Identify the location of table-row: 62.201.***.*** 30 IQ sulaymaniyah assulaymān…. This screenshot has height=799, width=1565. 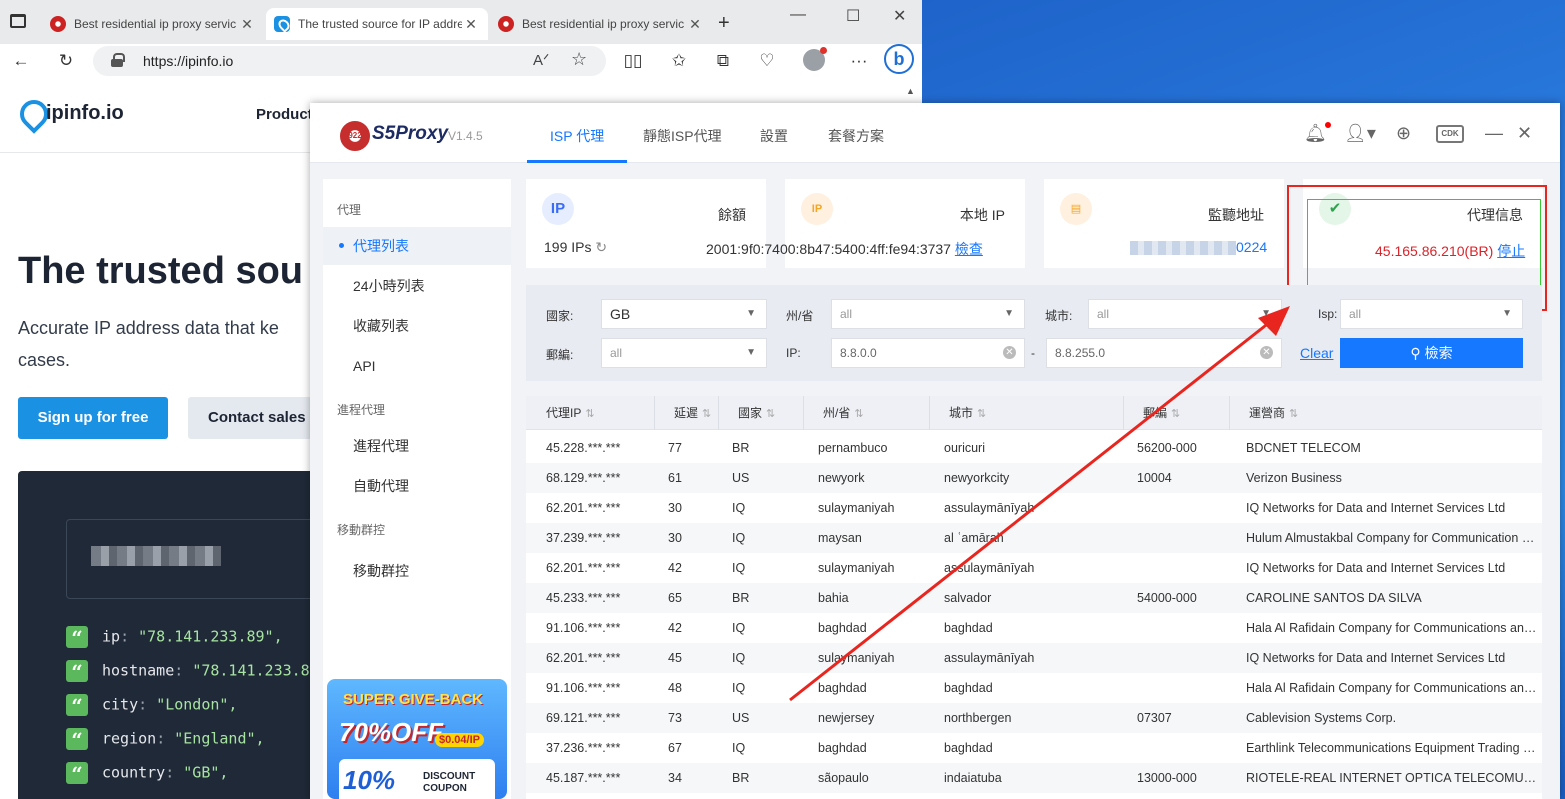
(1034, 508).